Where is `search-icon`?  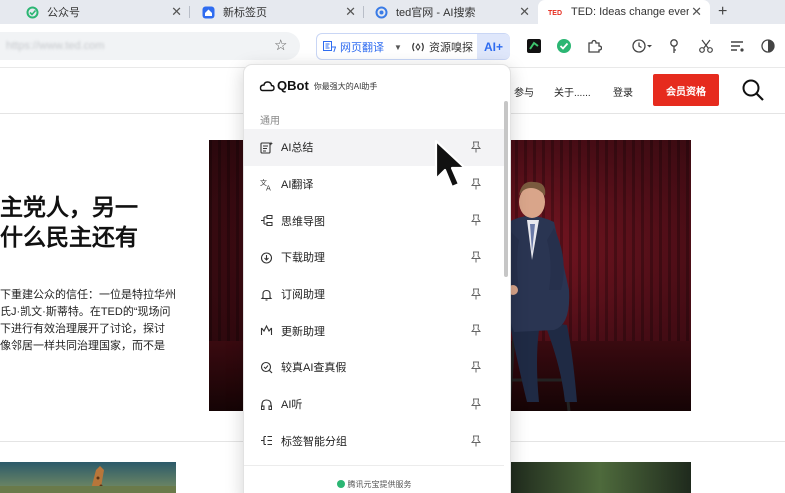
search-icon is located at coordinates (753, 90).